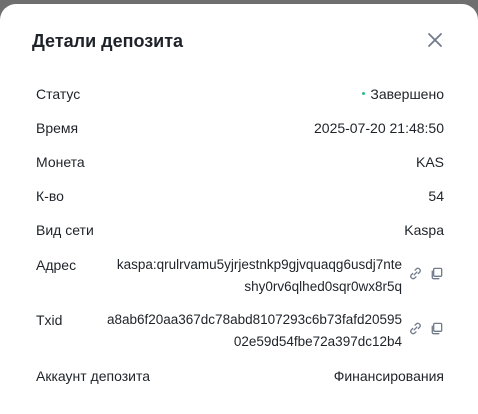  What do you see at coordinates (323, 286) in the screenshot?
I see `address-line-2: shy0rv6qlhed0sqr0wx8r5q` at bounding box center [323, 286].